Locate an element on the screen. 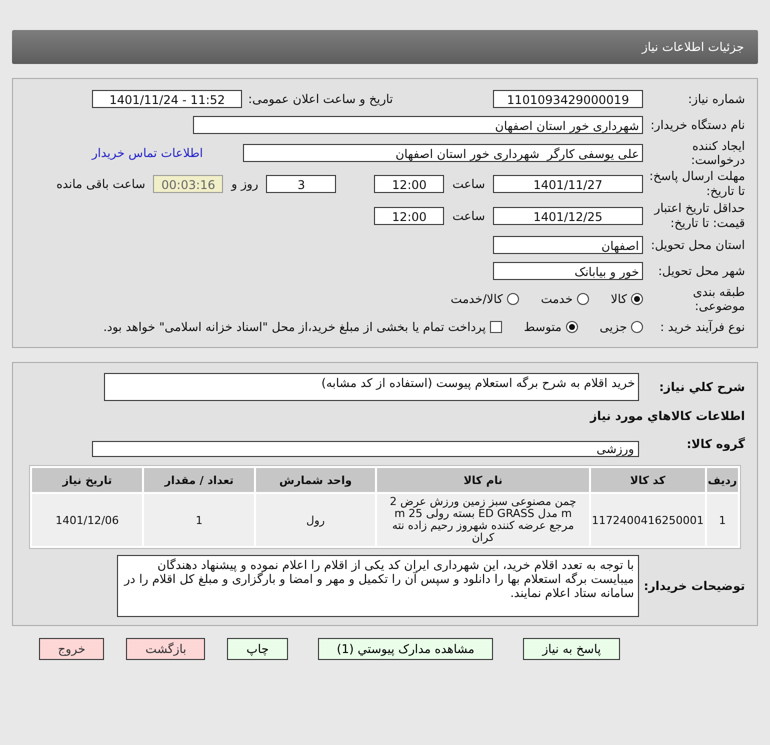 This screenshot has width=770, height=745. table-cell: 1401/12/06 is located at coordinates (87, 520).